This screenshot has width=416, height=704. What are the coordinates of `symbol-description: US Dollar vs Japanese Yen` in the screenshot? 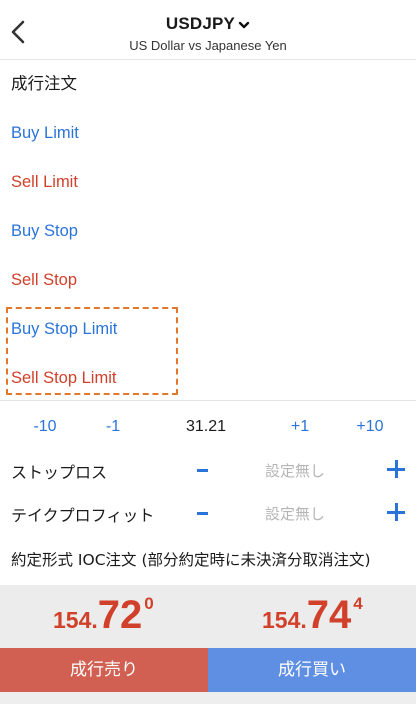 It's located at (208, 45).